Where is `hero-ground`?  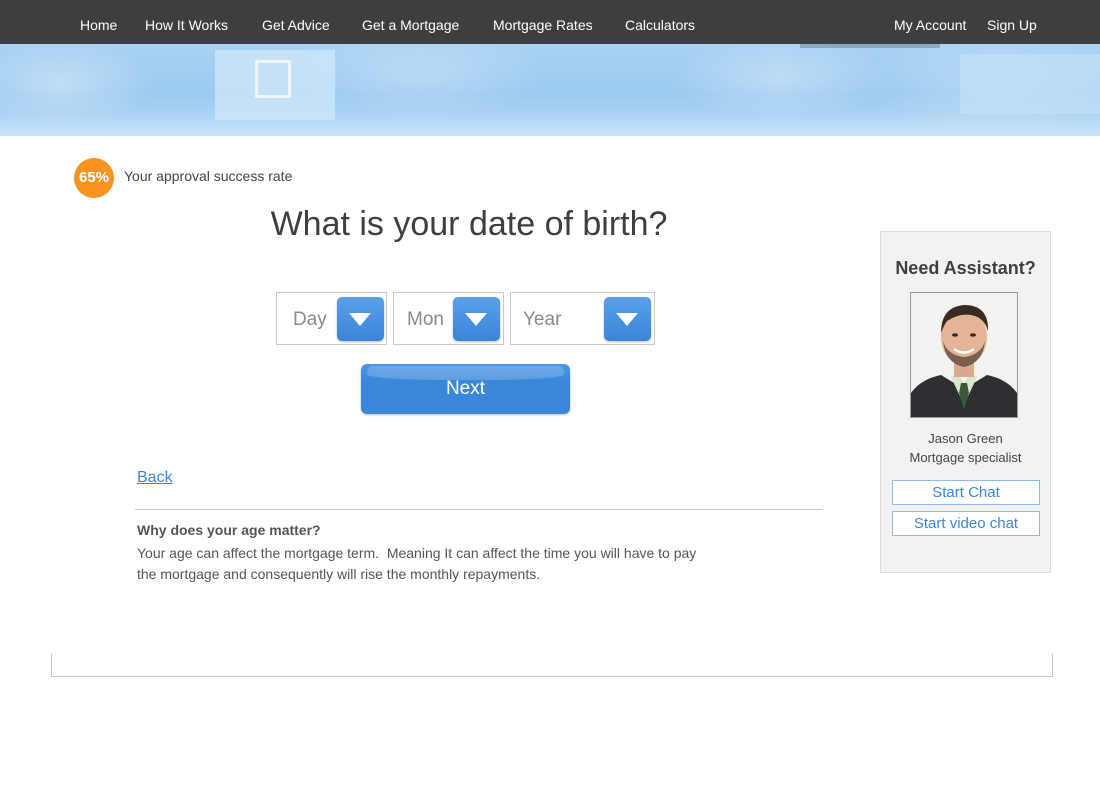 hero-ground is located at coordinates (550, 125).